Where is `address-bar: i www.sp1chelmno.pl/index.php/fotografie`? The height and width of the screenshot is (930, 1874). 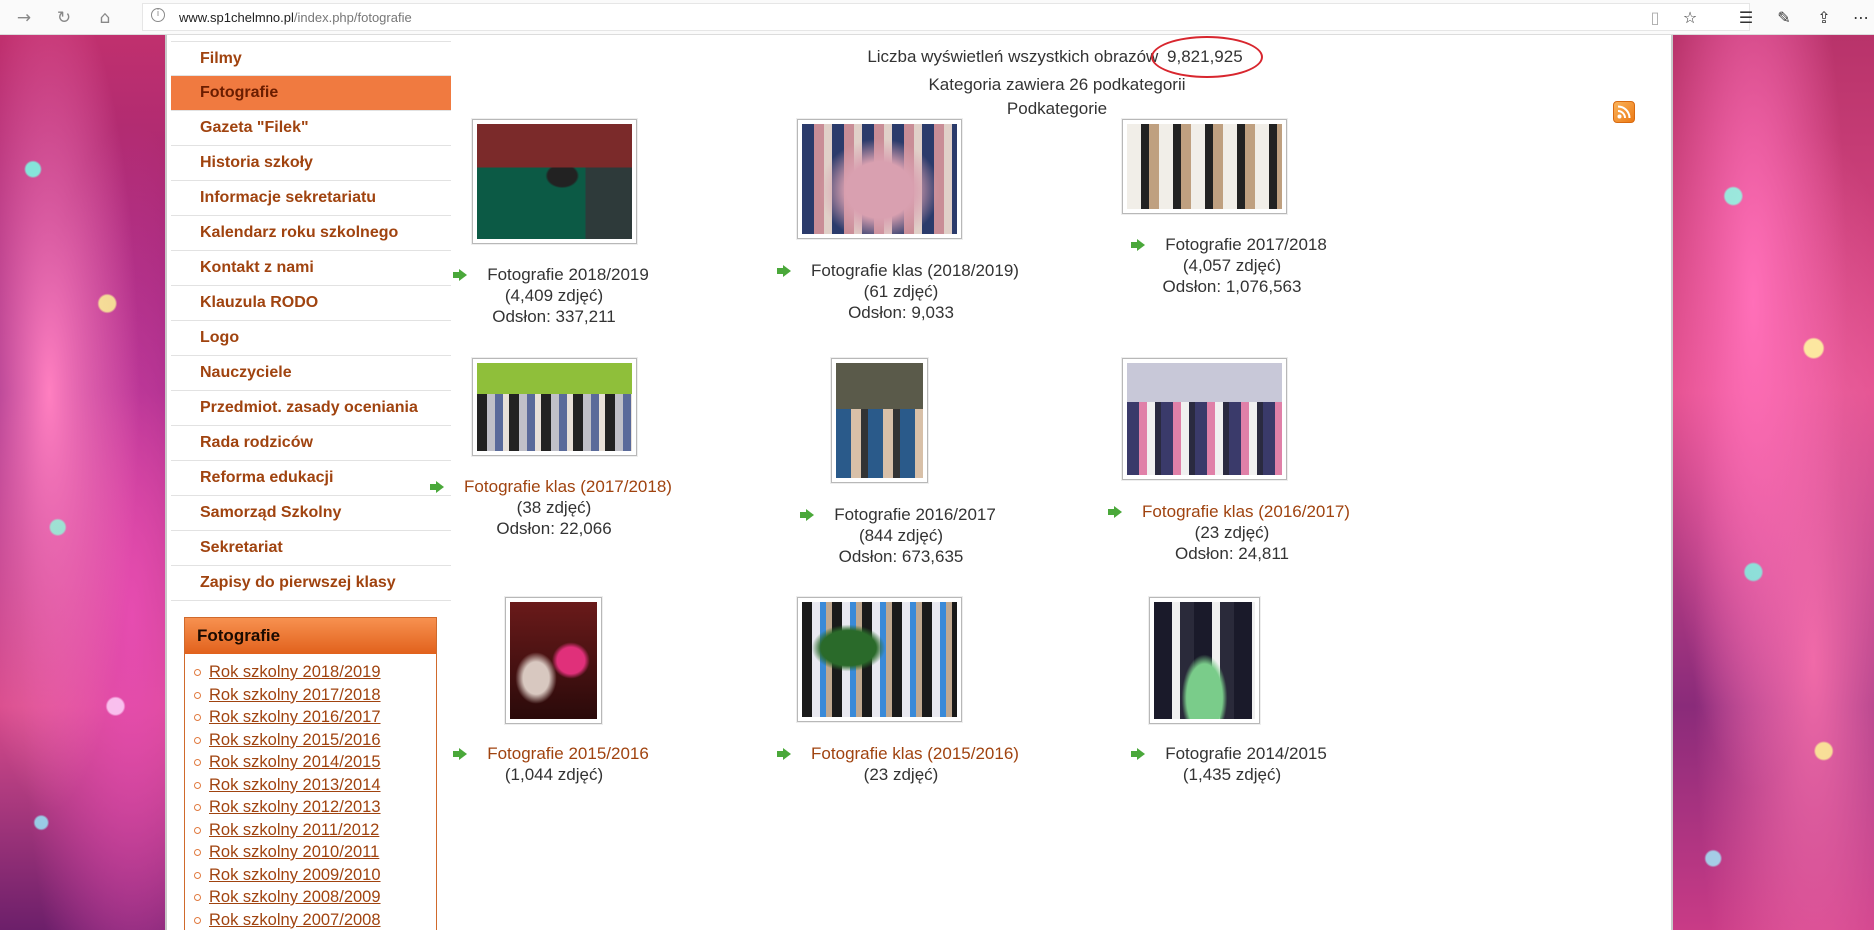 address-bar: i www.sp1chelmno.pl/index.php/fotografie is located at coordinates (946, 17).